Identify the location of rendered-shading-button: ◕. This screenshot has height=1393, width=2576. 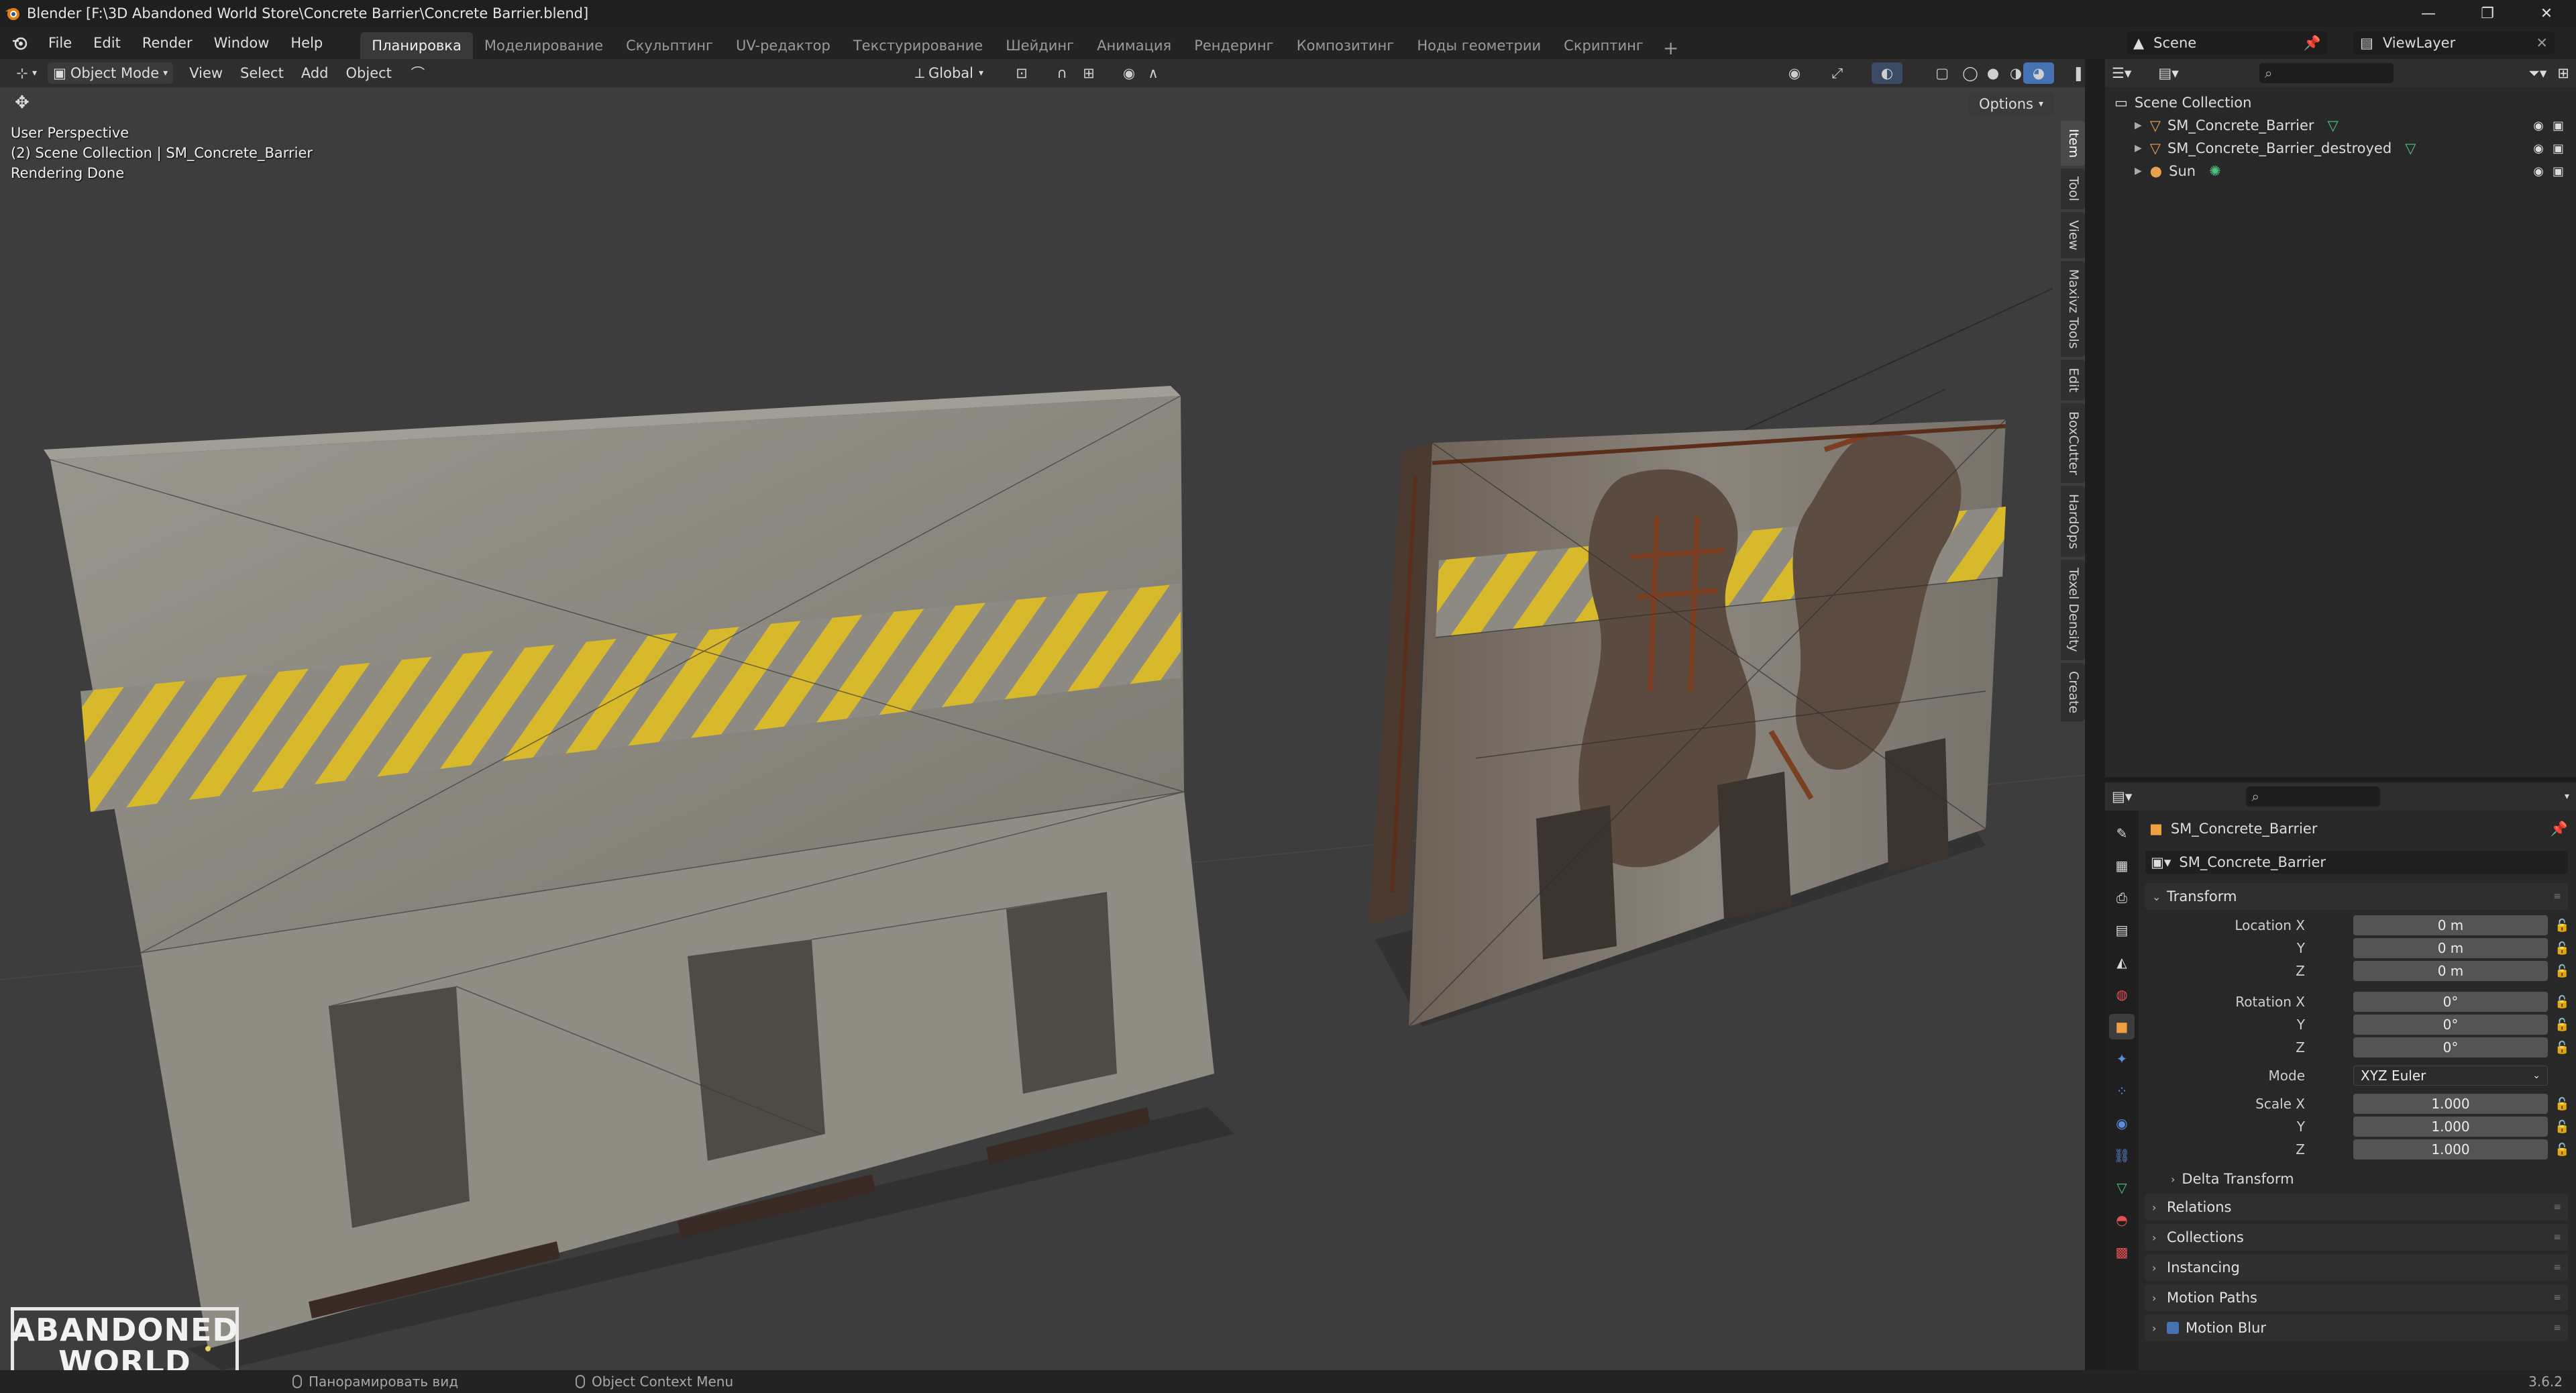
(2038, 73).